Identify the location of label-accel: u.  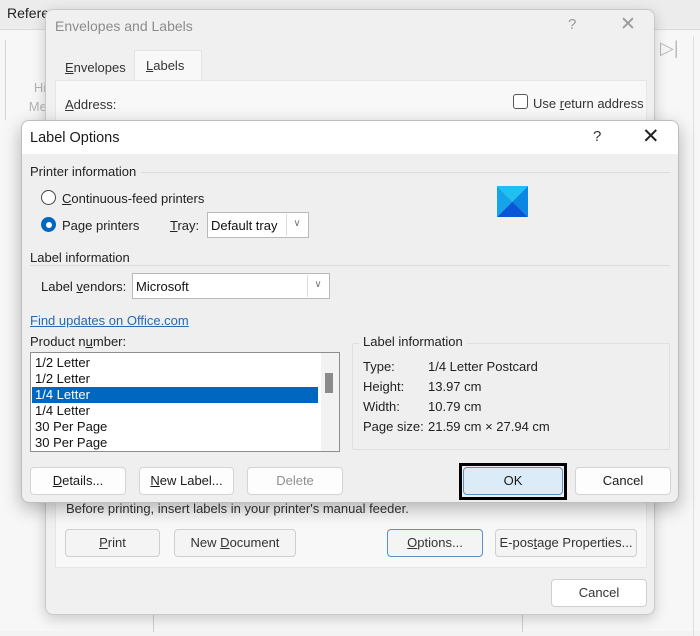
(89, 341).